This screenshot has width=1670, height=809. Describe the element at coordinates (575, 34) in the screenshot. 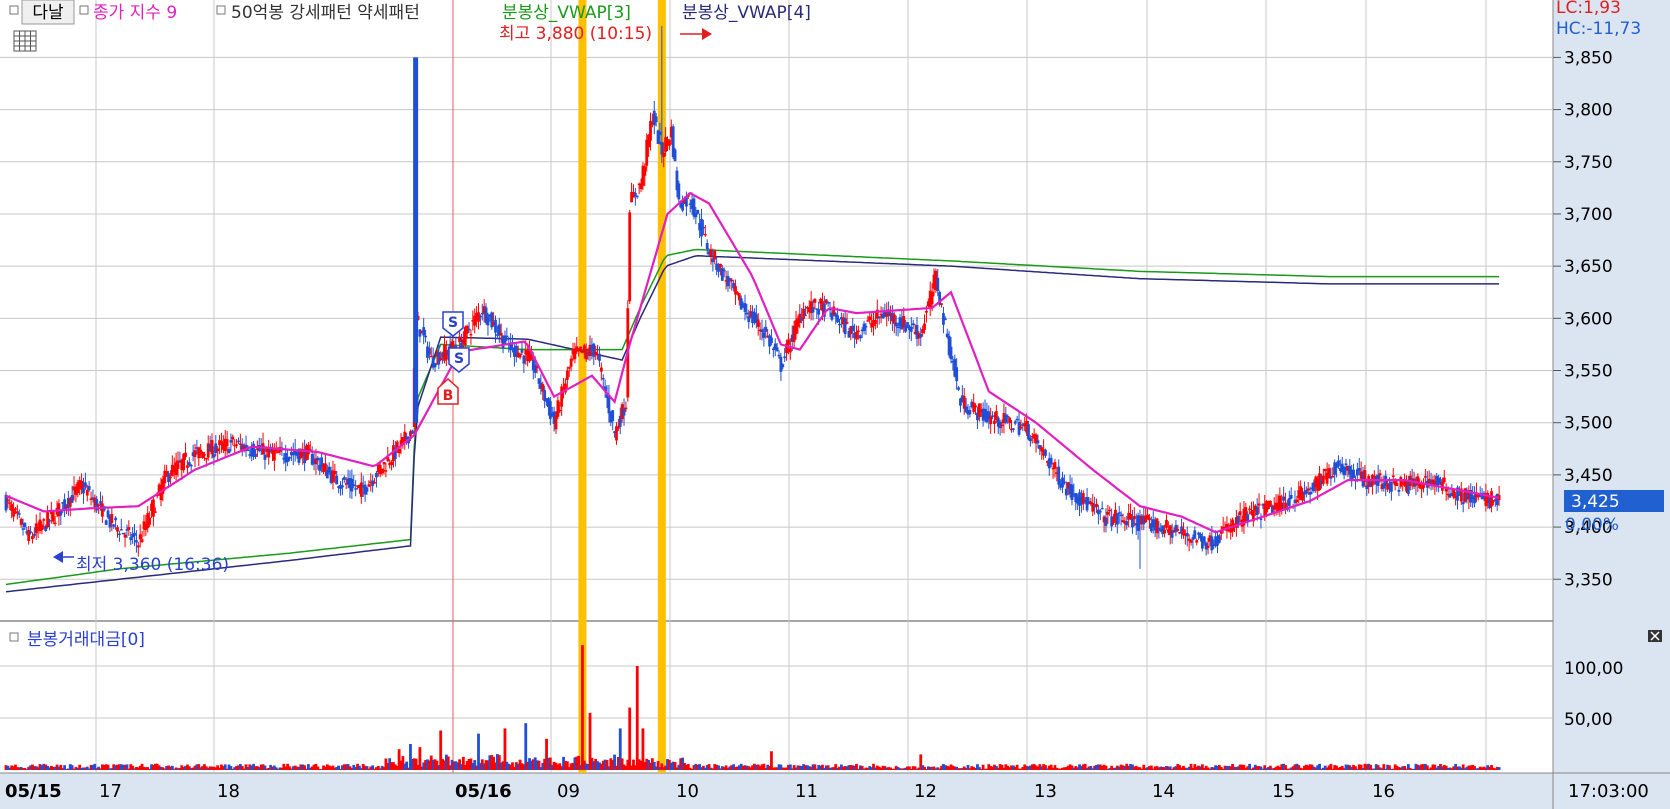

I see `high-annotation: 최고 3,880 (10:15)` at that location.